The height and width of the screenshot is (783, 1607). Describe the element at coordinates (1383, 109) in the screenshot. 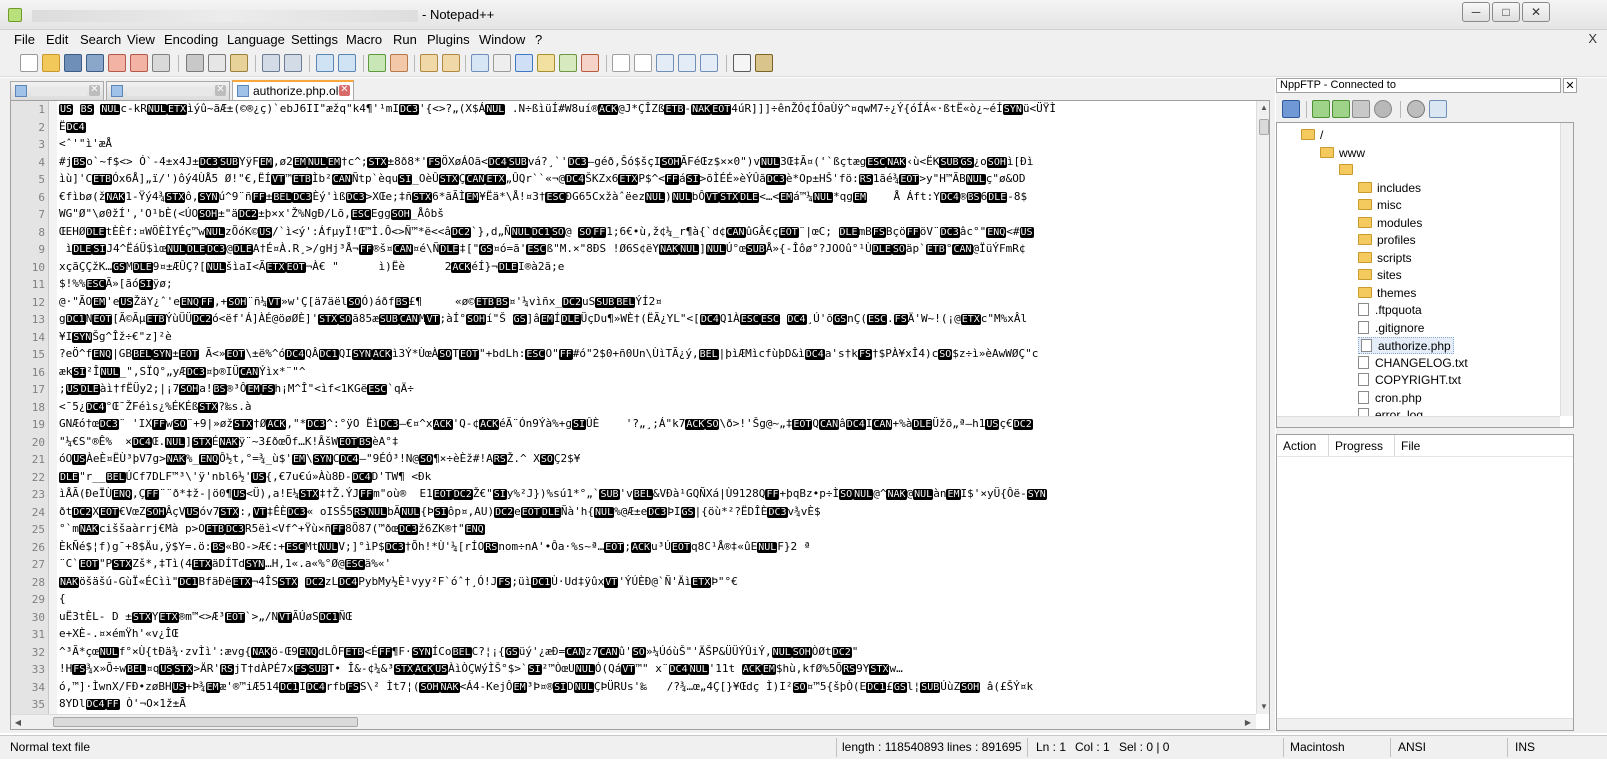

I see `abort-icon` at that location.